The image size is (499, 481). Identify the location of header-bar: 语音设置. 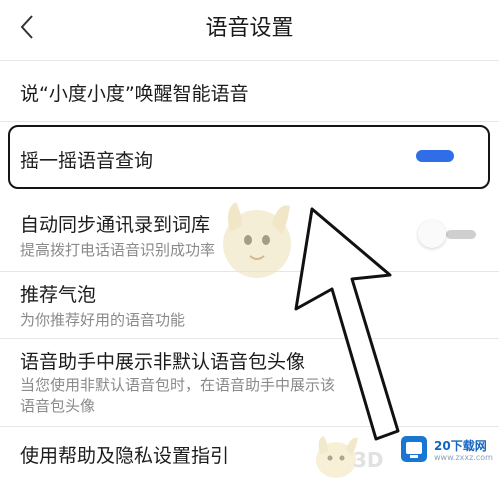
(249, 28).